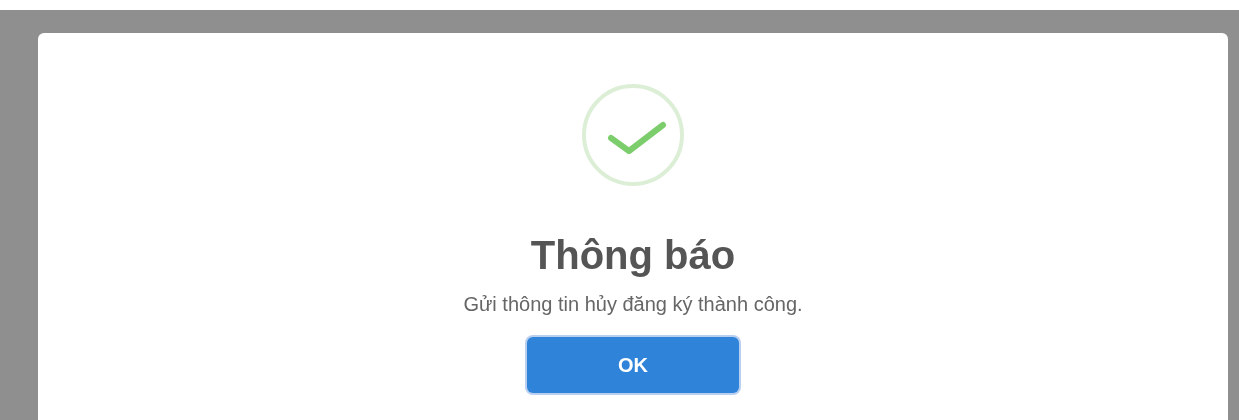  I want to click on dialog-message: Gửi thông tin hủy đăng ký thành công., so click(633, 304).